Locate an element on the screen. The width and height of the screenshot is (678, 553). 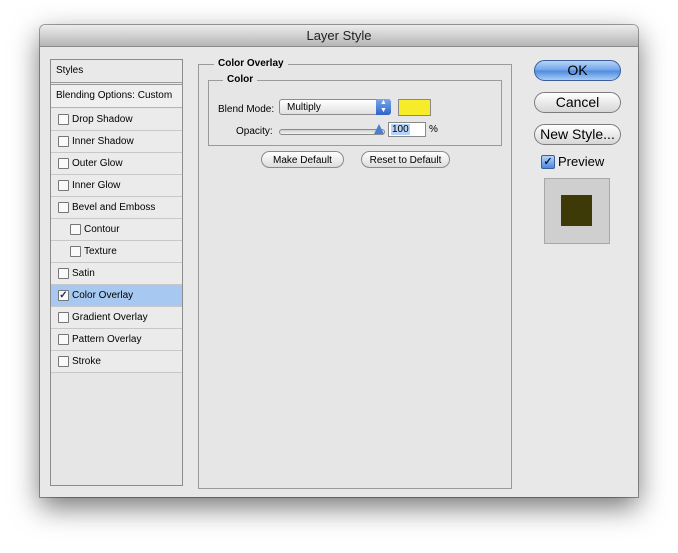
sidebar-item-label: Contour is located at coordinates (102, 229).